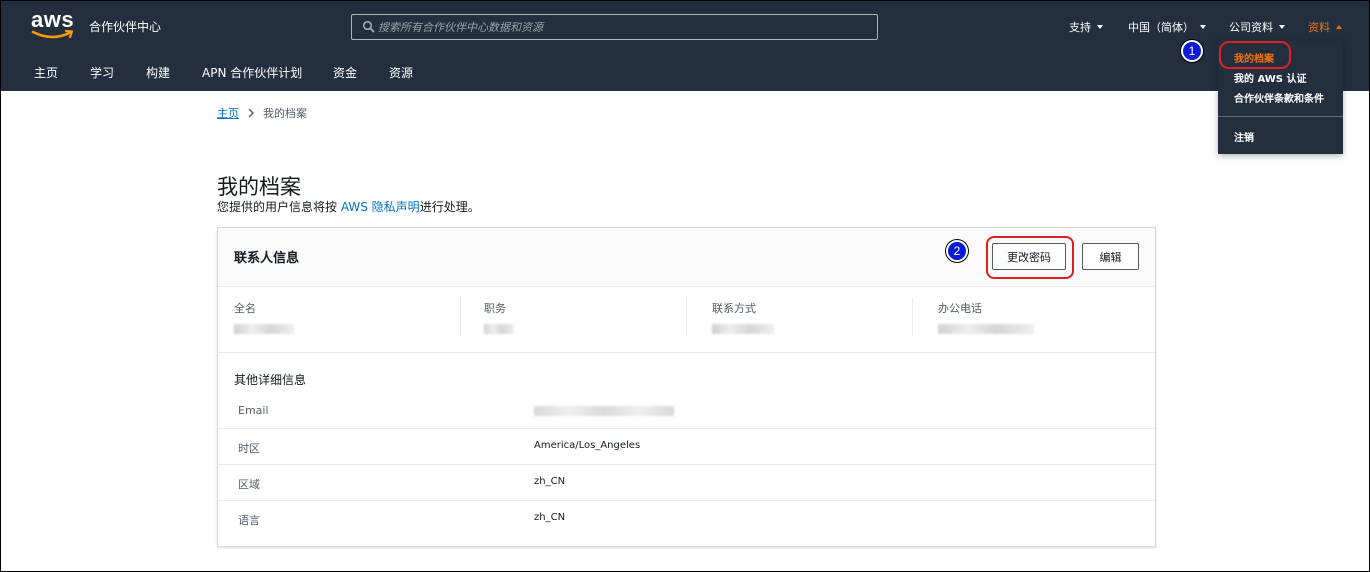 The height and width of the screenshot is (572, 1370). I want to click on global-search, so click(614, 27).